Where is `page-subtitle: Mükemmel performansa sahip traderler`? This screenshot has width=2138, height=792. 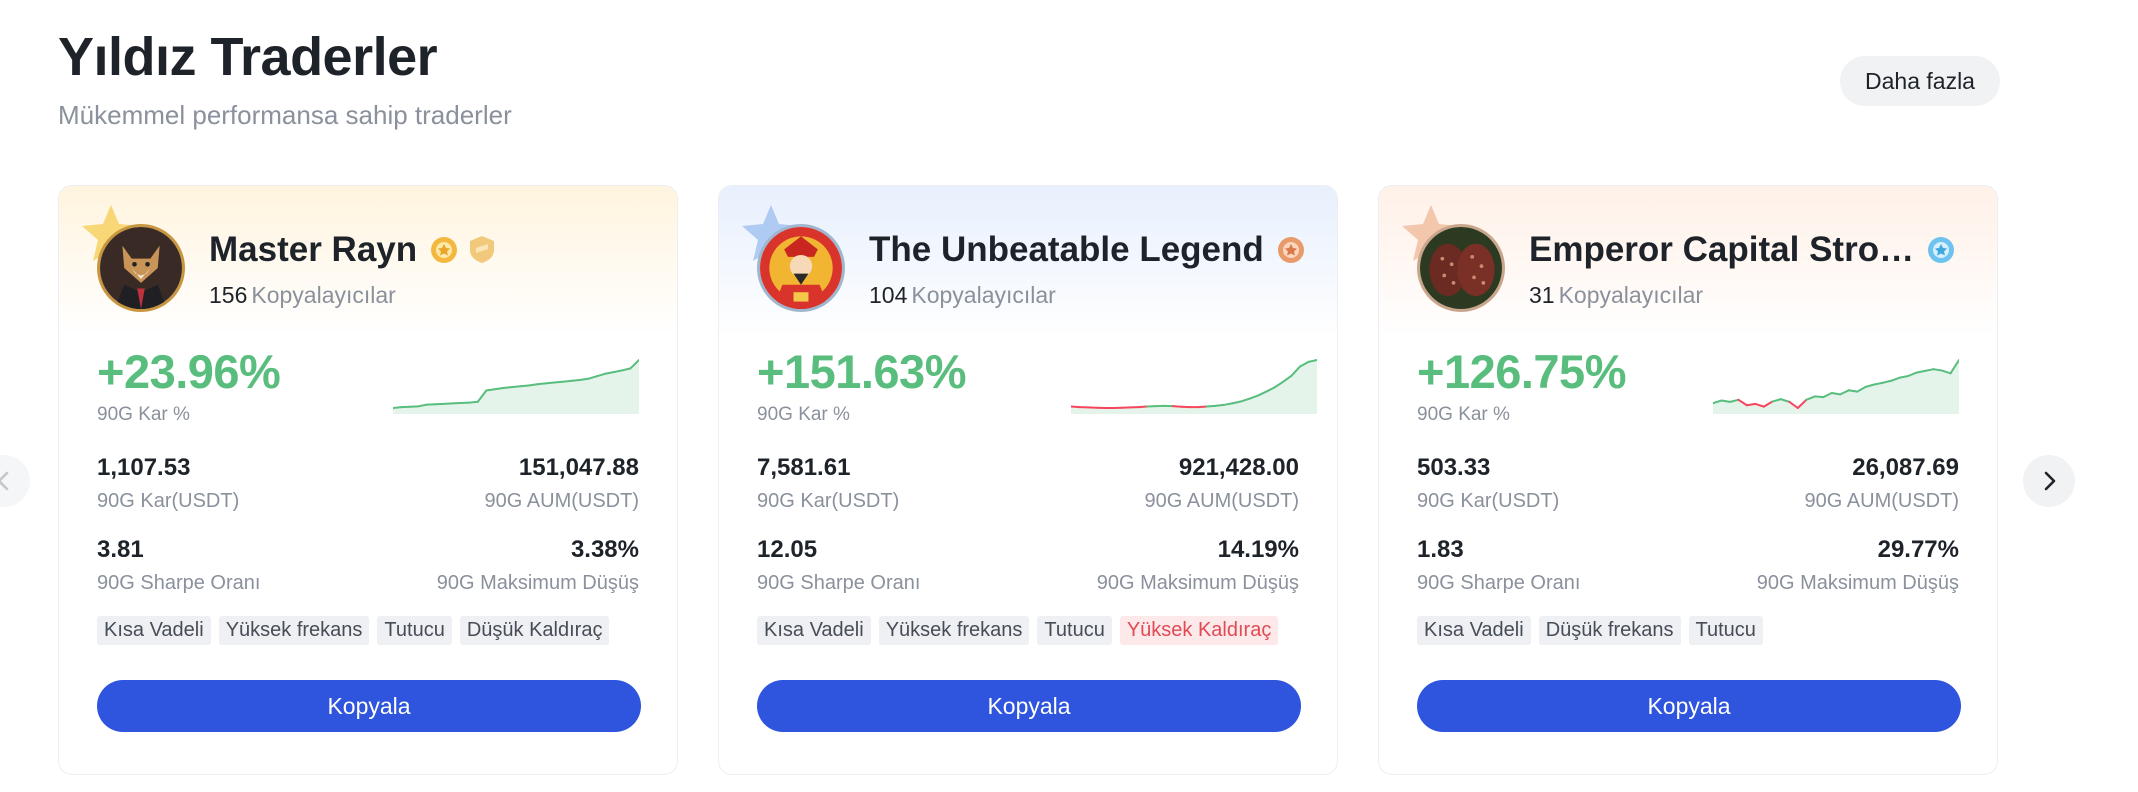 page-subtitle: Mükemmel performansa sahip traderler is located at coordinates (285, 115).